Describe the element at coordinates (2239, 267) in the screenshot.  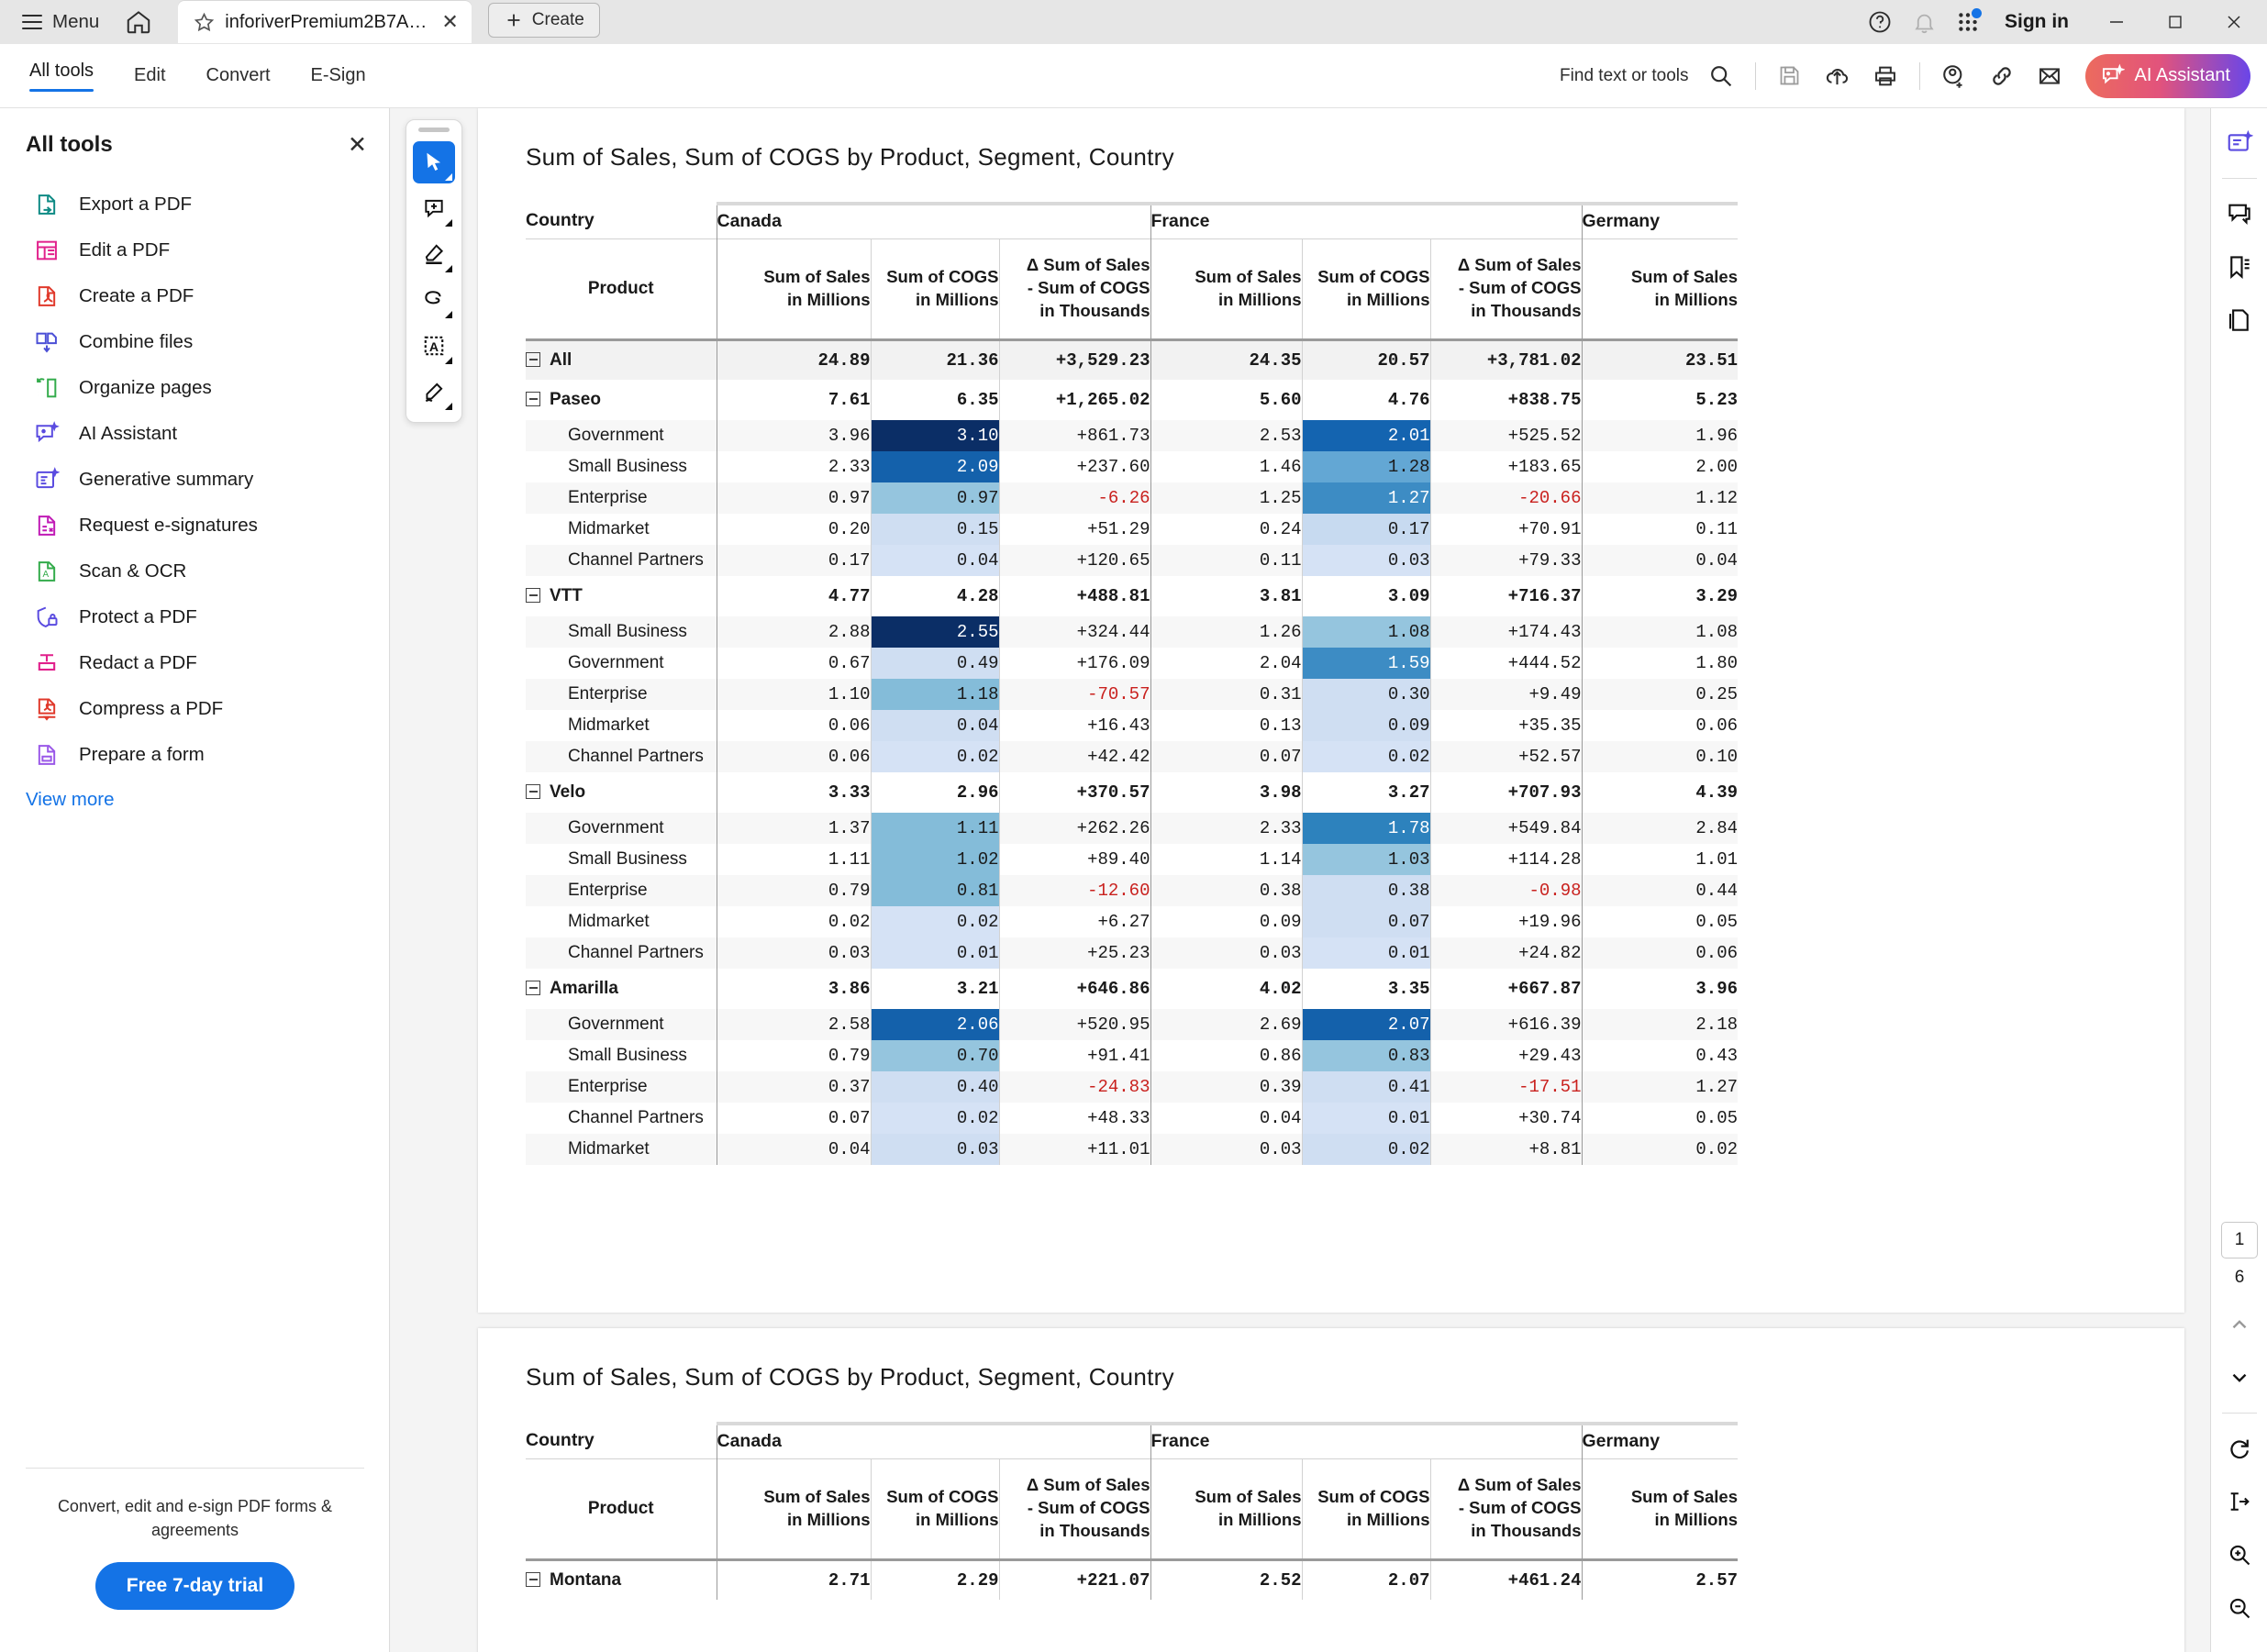
I see `bookmarks-rail-button` at that location.